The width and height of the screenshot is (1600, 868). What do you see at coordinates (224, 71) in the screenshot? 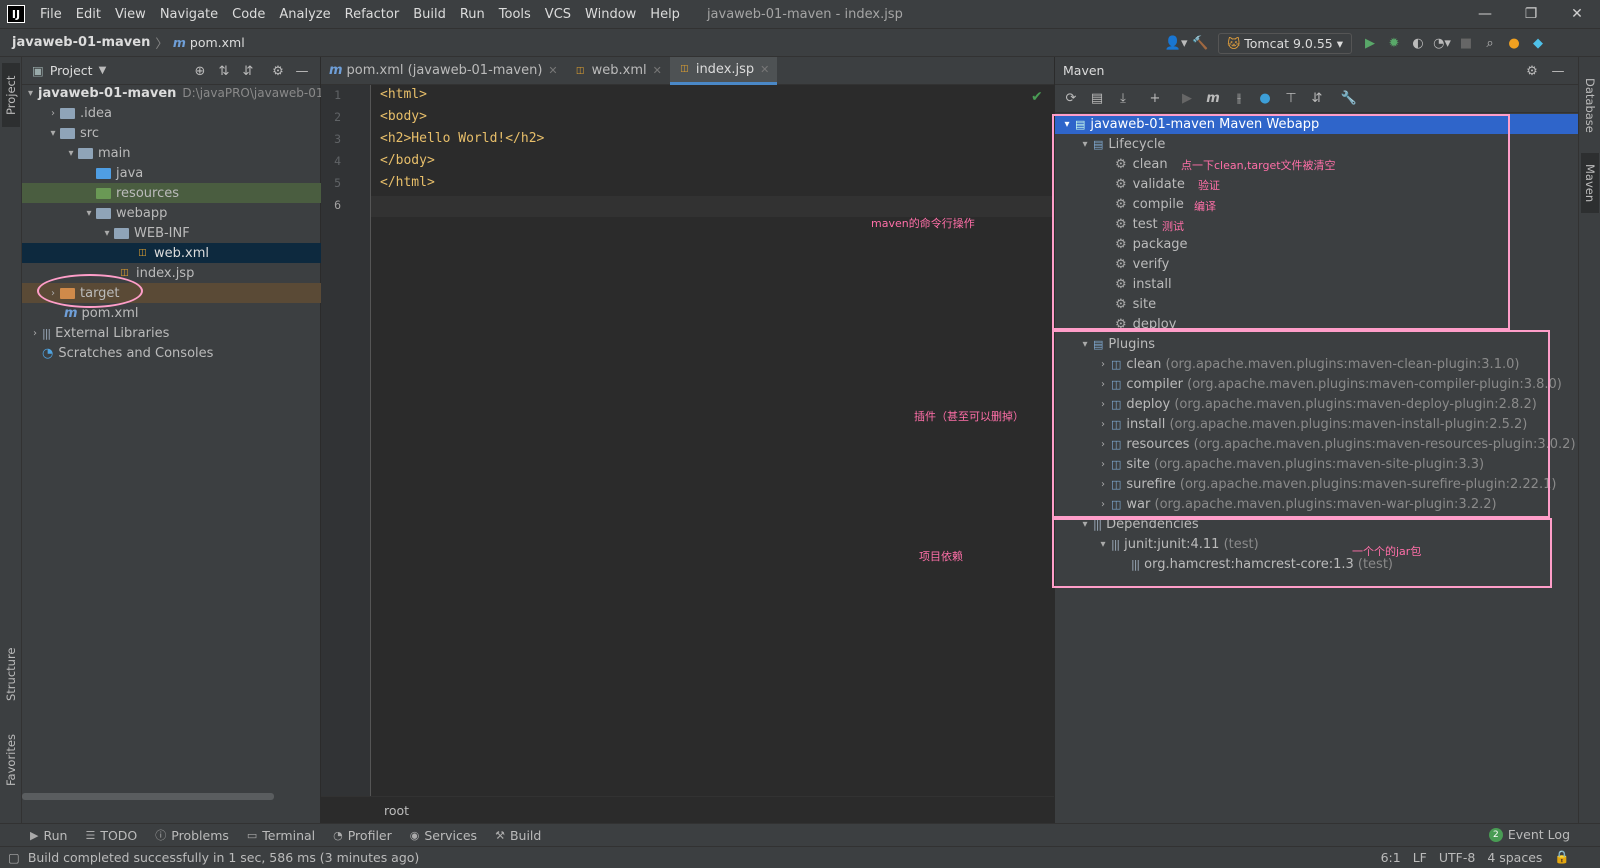
I see `expand-all-icon: ⇅` at bounding box center [224, 71].